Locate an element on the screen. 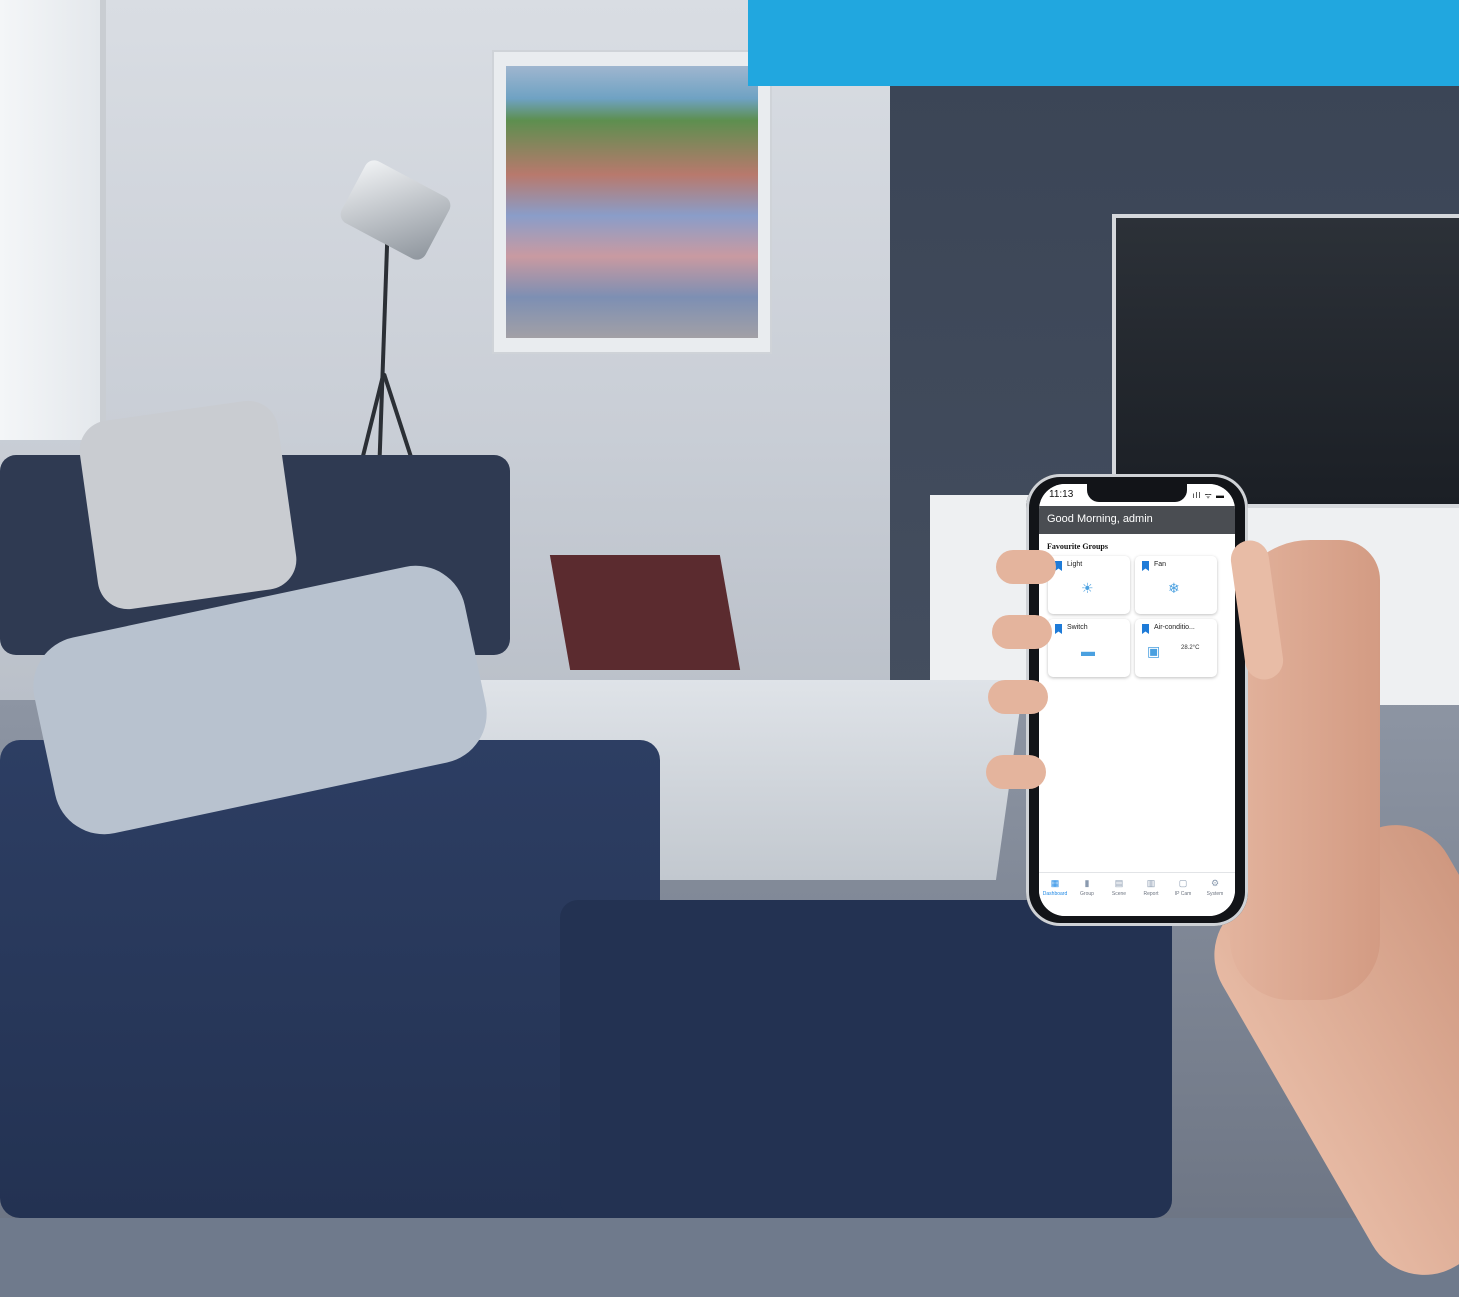 This screenshot has width=1459, height=1297. greeting-text: Good Morning, admin is located at coordinates (1100, 519).